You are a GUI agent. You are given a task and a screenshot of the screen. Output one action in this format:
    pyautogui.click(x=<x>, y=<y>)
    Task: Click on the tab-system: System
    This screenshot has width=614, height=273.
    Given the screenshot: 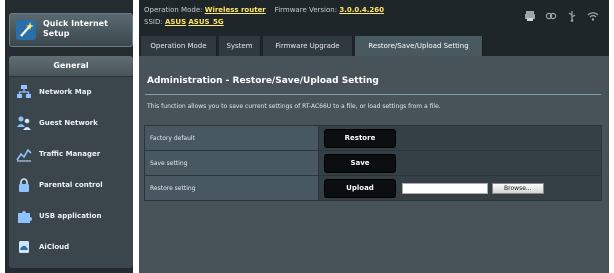 What is the action you would take?
    pyautogui.click(x=240, y=46)
    